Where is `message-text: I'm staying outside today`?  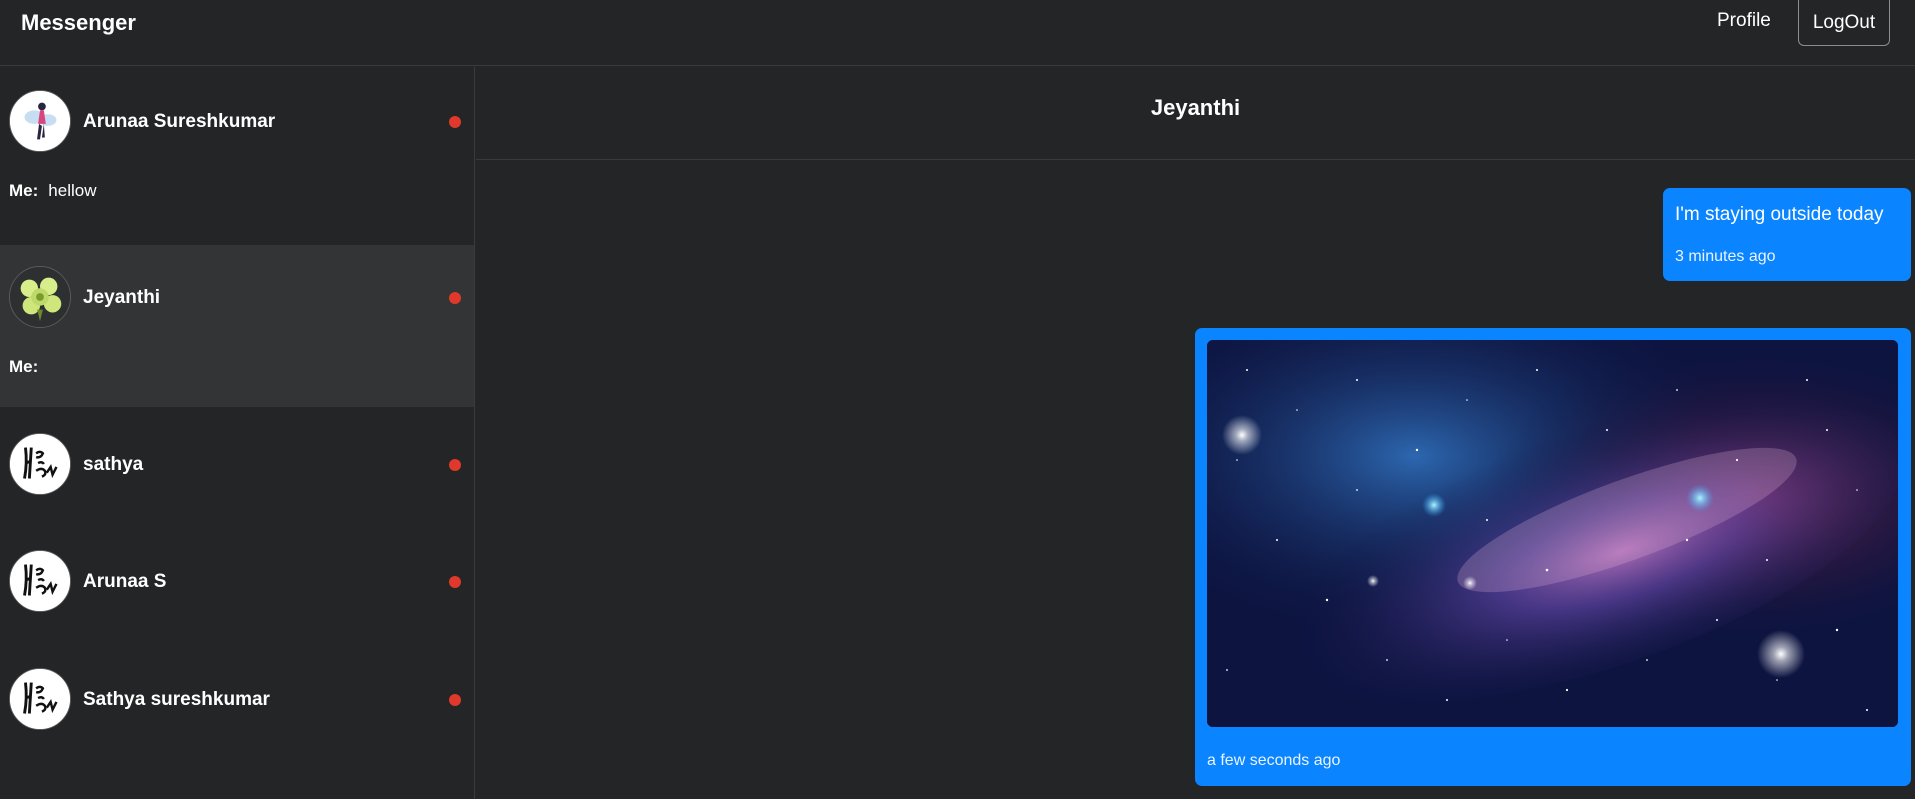 message-text: I'm staying outside today is located at coordinates (1779, 214).